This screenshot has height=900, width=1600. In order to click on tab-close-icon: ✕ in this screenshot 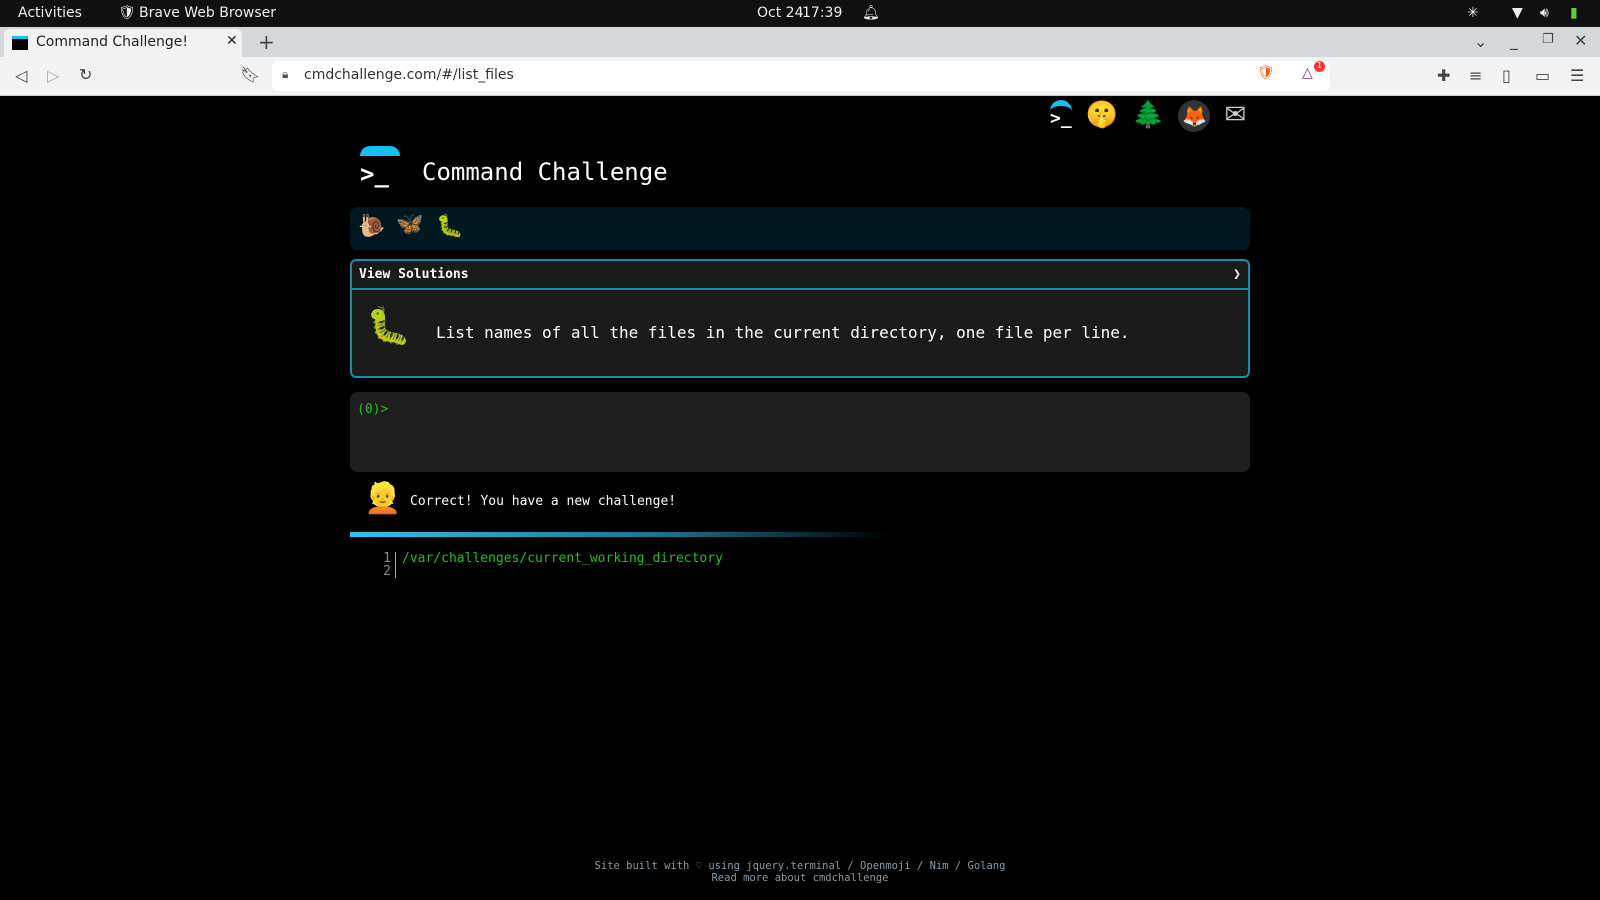, I will do `click(232, 41)`.